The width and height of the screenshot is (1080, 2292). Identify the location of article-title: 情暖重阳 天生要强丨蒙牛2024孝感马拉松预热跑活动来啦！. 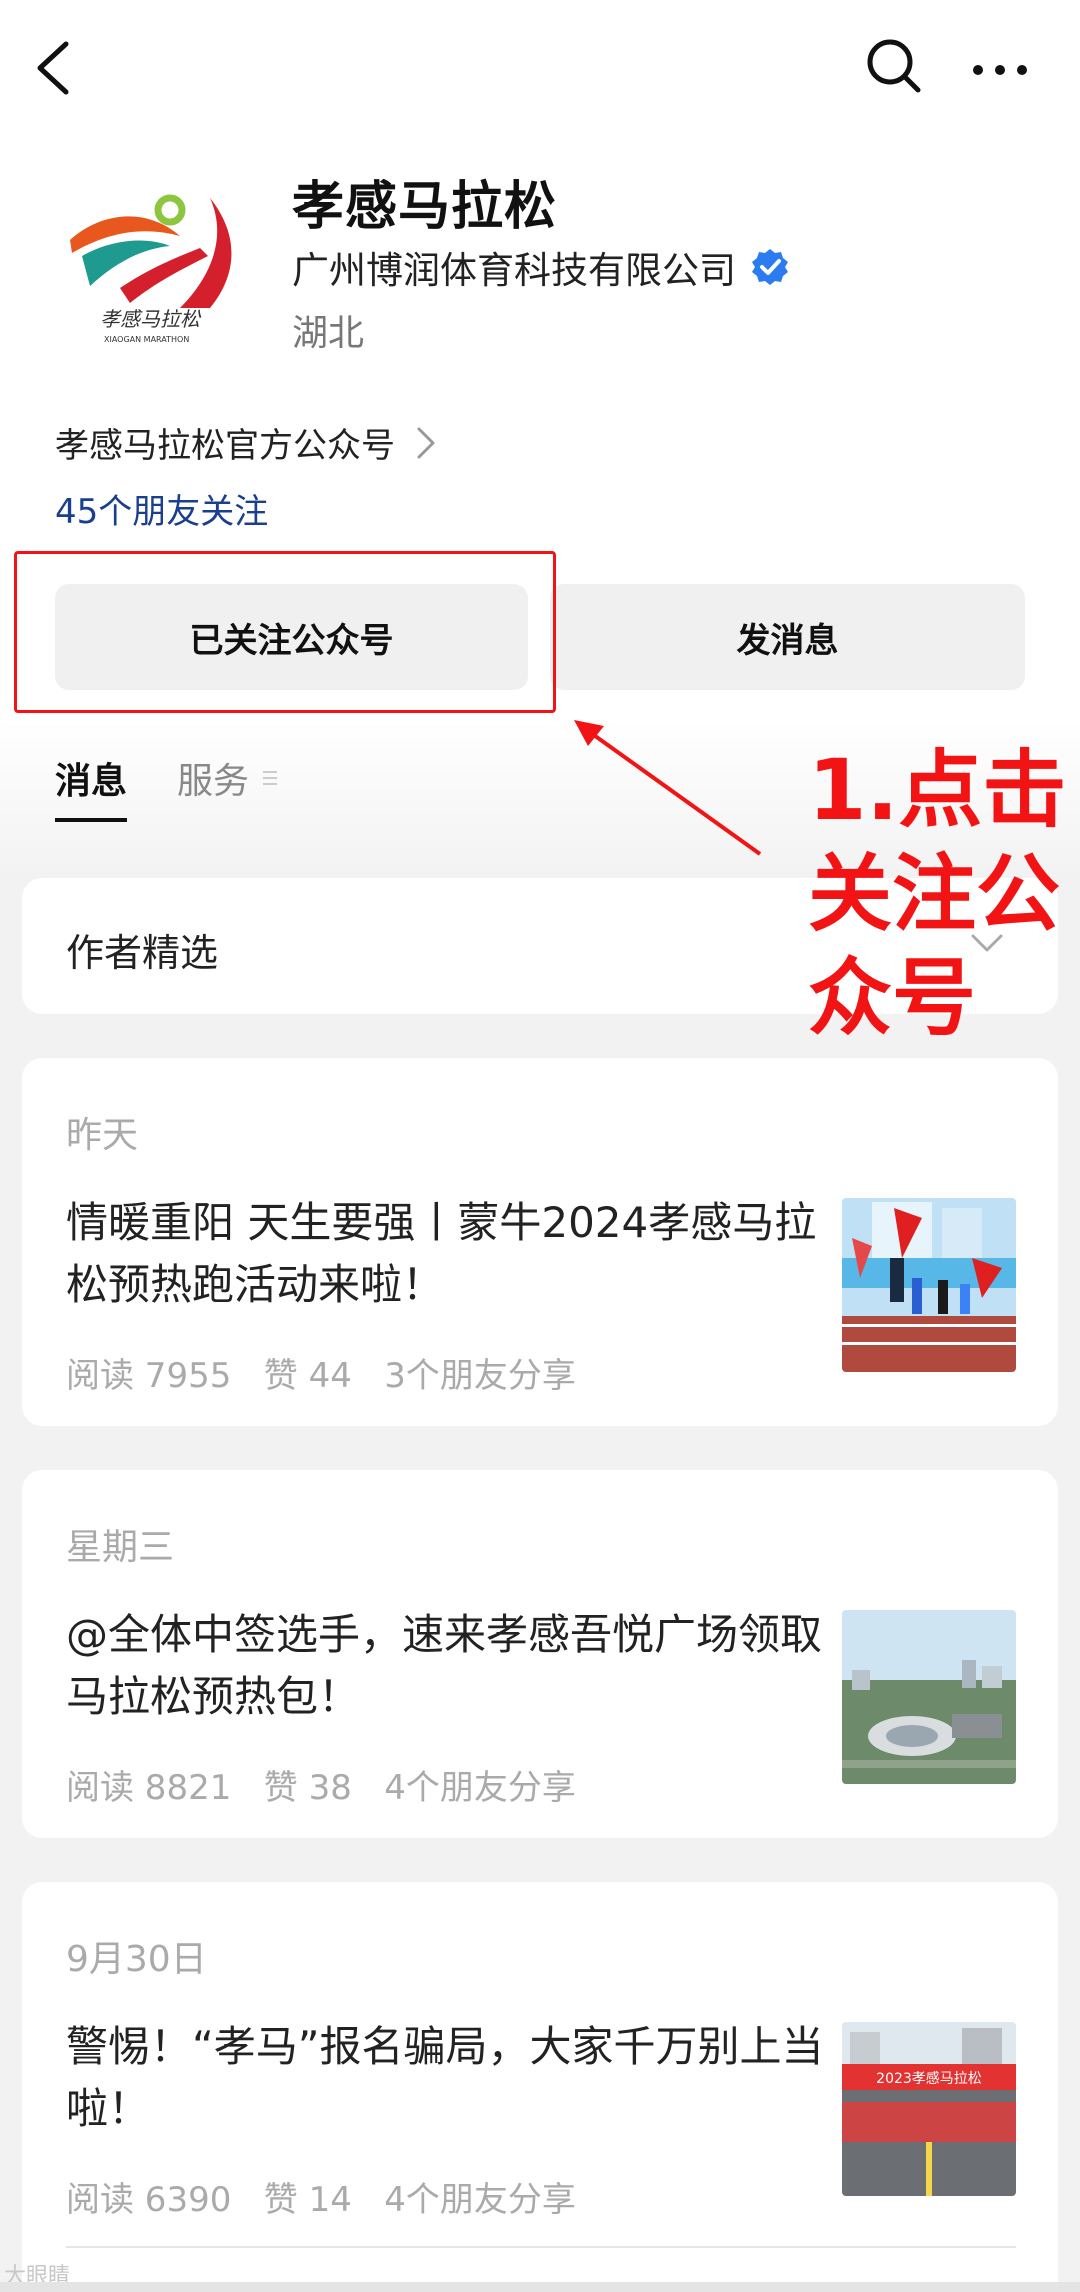
(451, 1254).